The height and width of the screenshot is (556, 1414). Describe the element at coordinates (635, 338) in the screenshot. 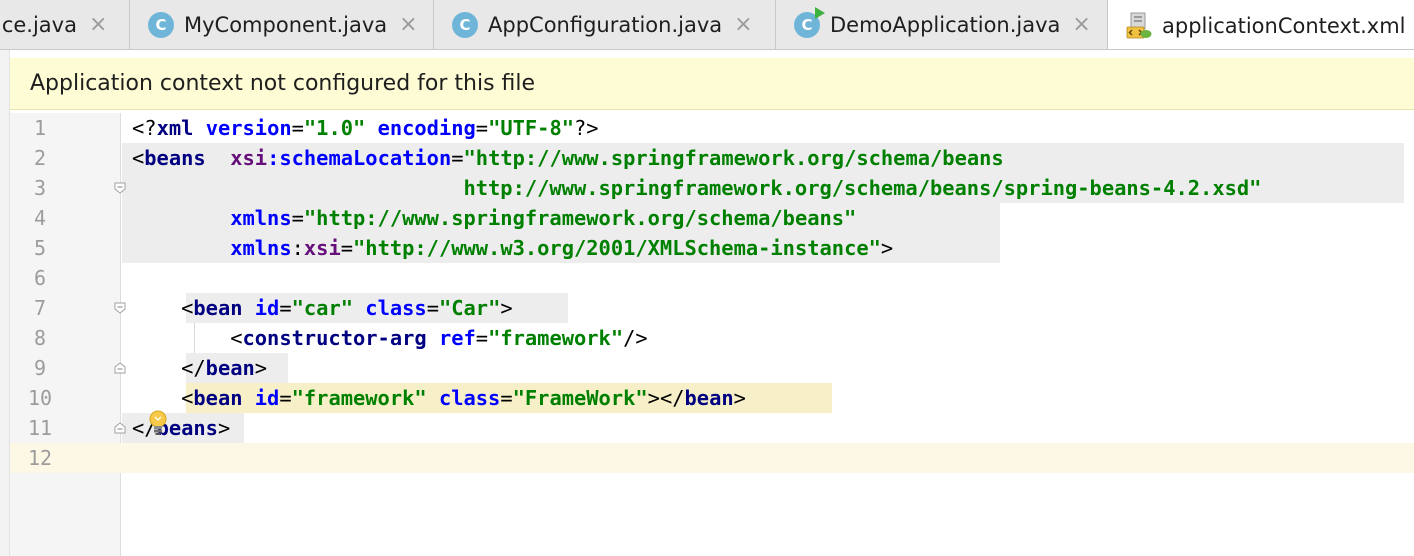

I see `xml-punctuation: />` at that location.